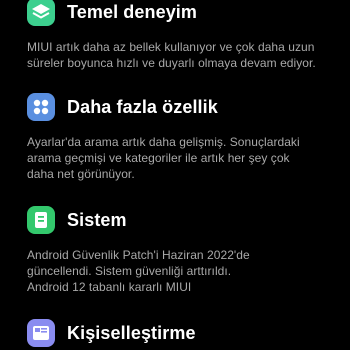 Image resolution: width=350 pixels, height=350 pixels. I want to click on section-header: Temel deneyim, so click(181, 13).